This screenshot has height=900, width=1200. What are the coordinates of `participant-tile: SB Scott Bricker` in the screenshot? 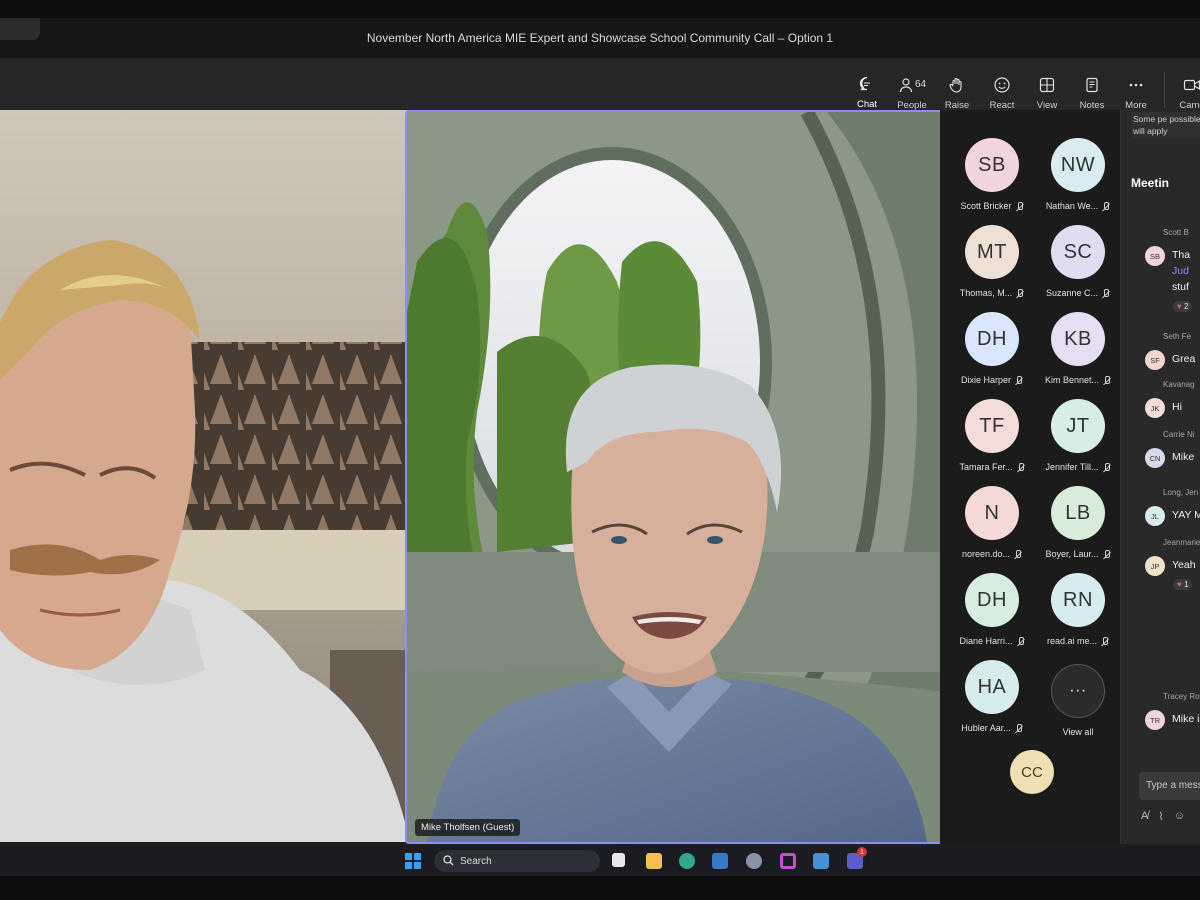 It's located at (992, 181).